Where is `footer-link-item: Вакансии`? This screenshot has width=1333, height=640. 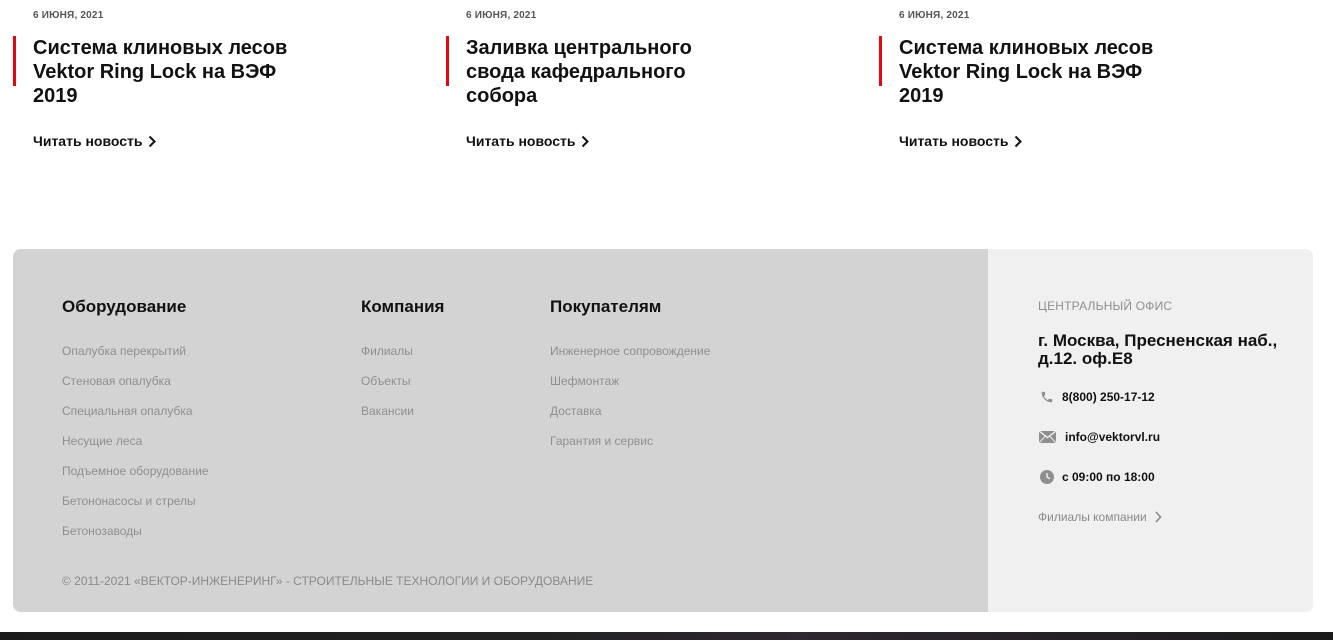 footer-link-item: Вакансии is located at coordinates (402, 418).